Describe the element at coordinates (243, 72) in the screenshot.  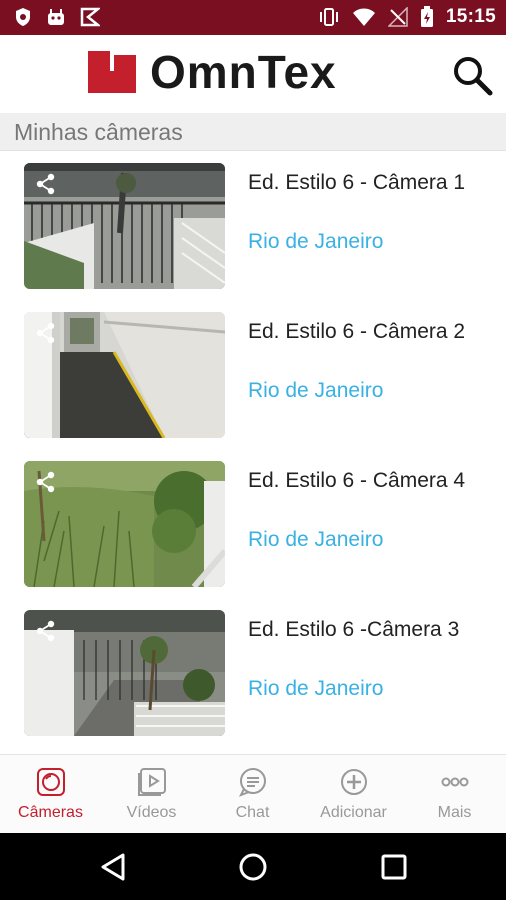
I see `brand-name: OmnTex` at that location.